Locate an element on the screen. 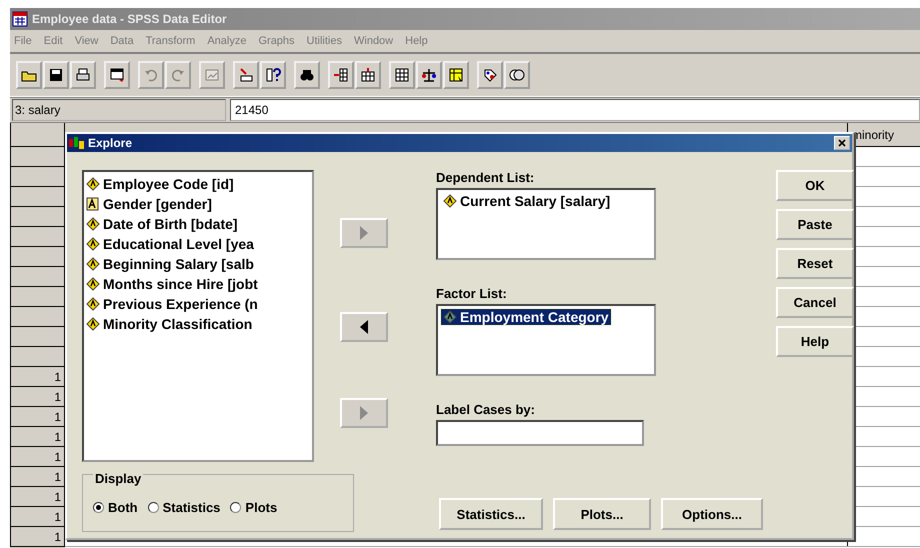 The image size is (920, 548). list-item: Beginning Salary [salb is located at coordinates (178, 264).